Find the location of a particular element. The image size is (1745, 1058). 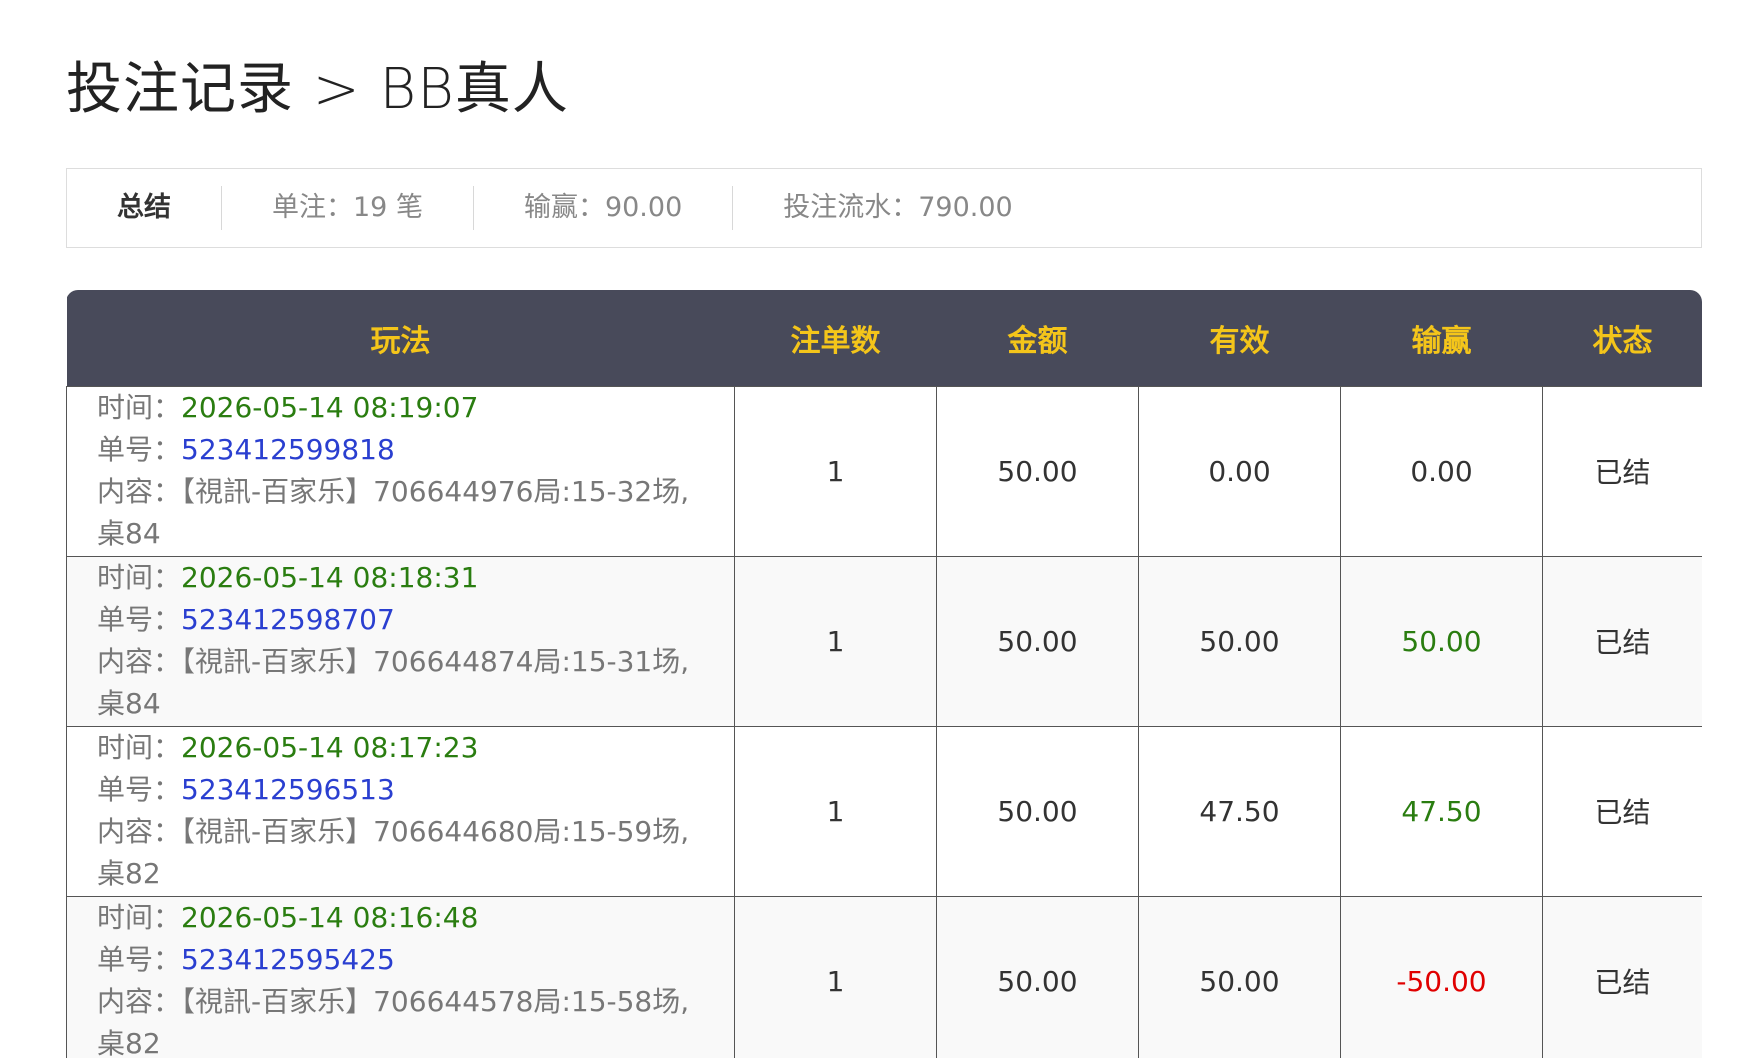

header-play: 玩法 is located at coordinates (400, 341).